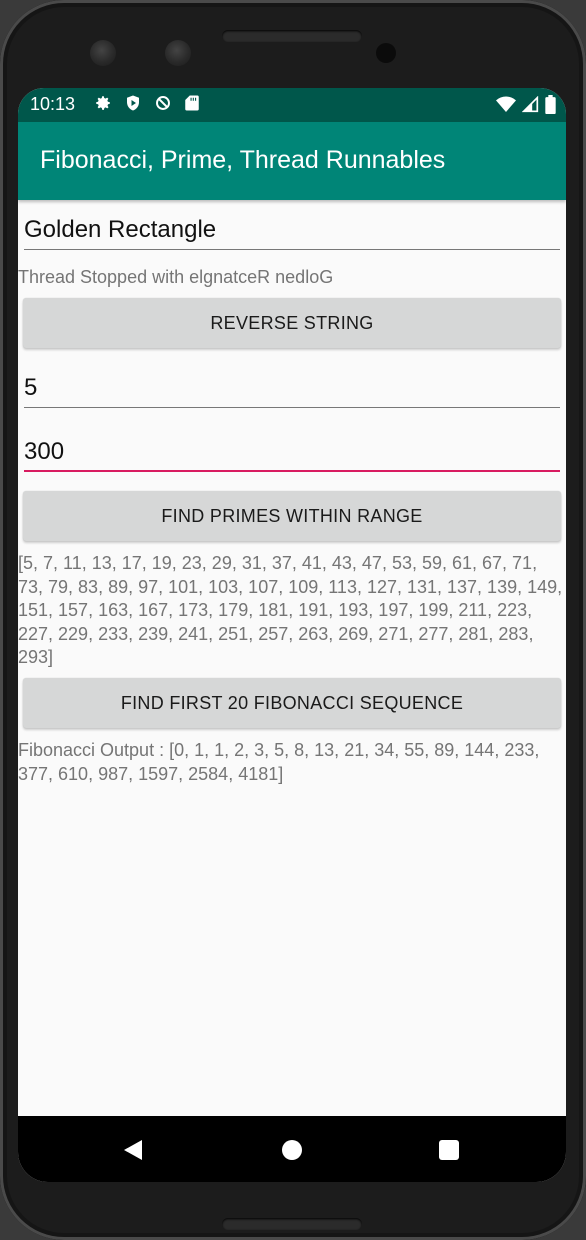 This screenshot has width=586, height=1240. I want to click on bottom-speaker, so click(292, 1224).